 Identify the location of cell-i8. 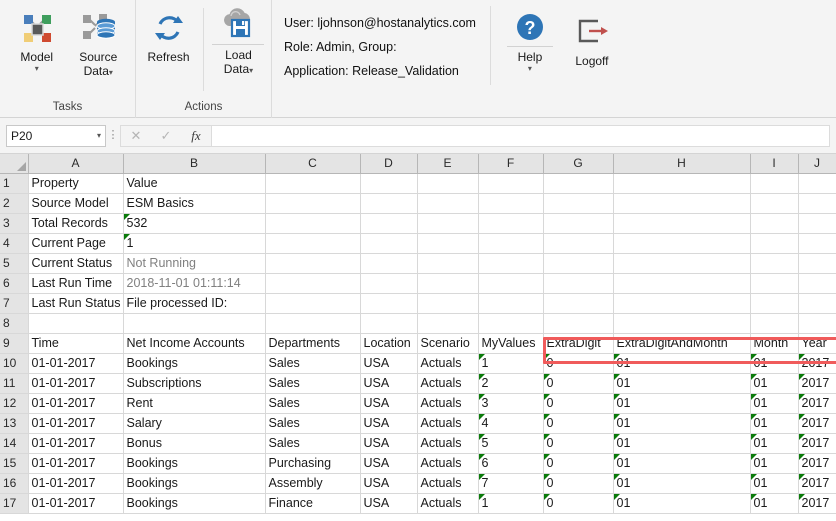
(774, 323).